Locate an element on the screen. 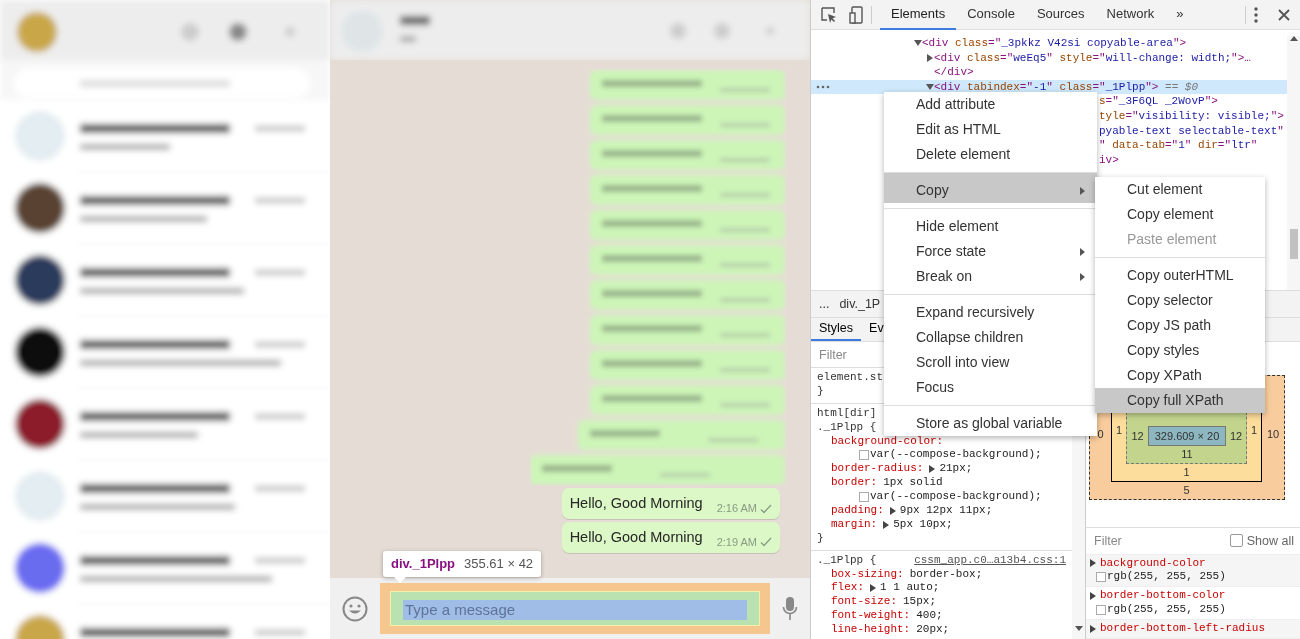 Image resolution: width=1300 pixels, height=639 pixels. message-input: Type a message is located at coordinates (575, 610).